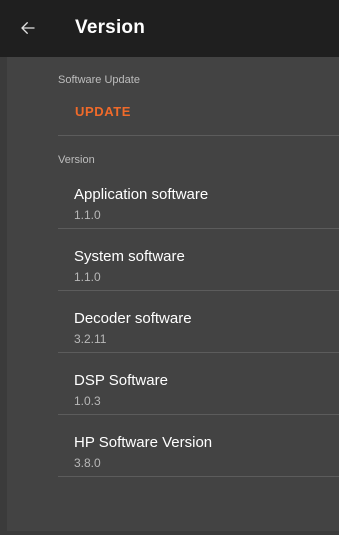 Image resolution: width=339 pixels, height=535 pixels. Describe the element at coordinates (198, 464) in the screenshot. I see `list-item-hp-software-version: HP Software Version 3.8.0` at that location.